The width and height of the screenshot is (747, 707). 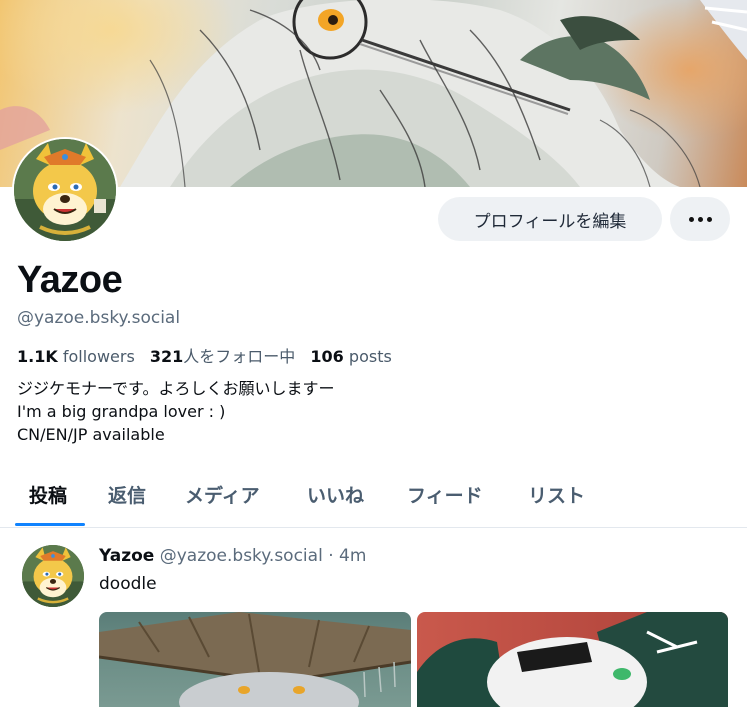 I want to click on post-author-avatar, so click(x=53, y=576).